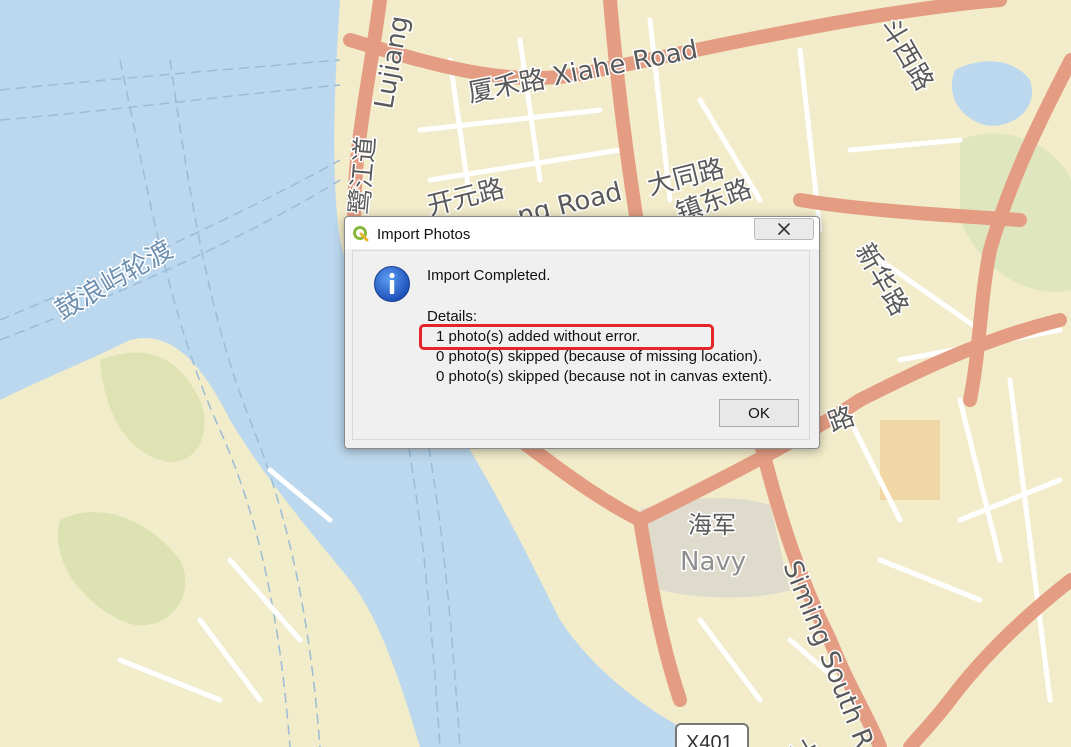 This screenshot has width=1071, height=747. What do you see at coordinates (709, 739) in the screenshot?
I see `route-shield-label: X401` at bounding box center [709, 739].